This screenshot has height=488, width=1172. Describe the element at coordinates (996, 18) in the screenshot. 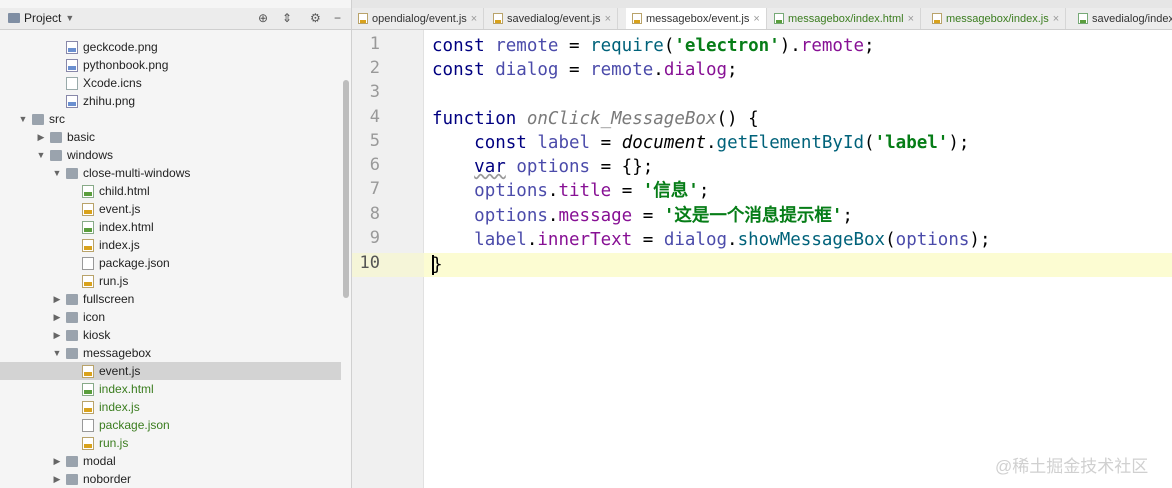

I see `editor-tab: messagebox/index.js ×` at that location.